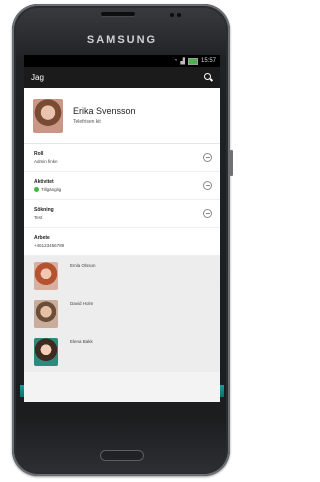 The image size is (320, 482). I want to click on list-item: Elena Bakk, so click(122, 353).